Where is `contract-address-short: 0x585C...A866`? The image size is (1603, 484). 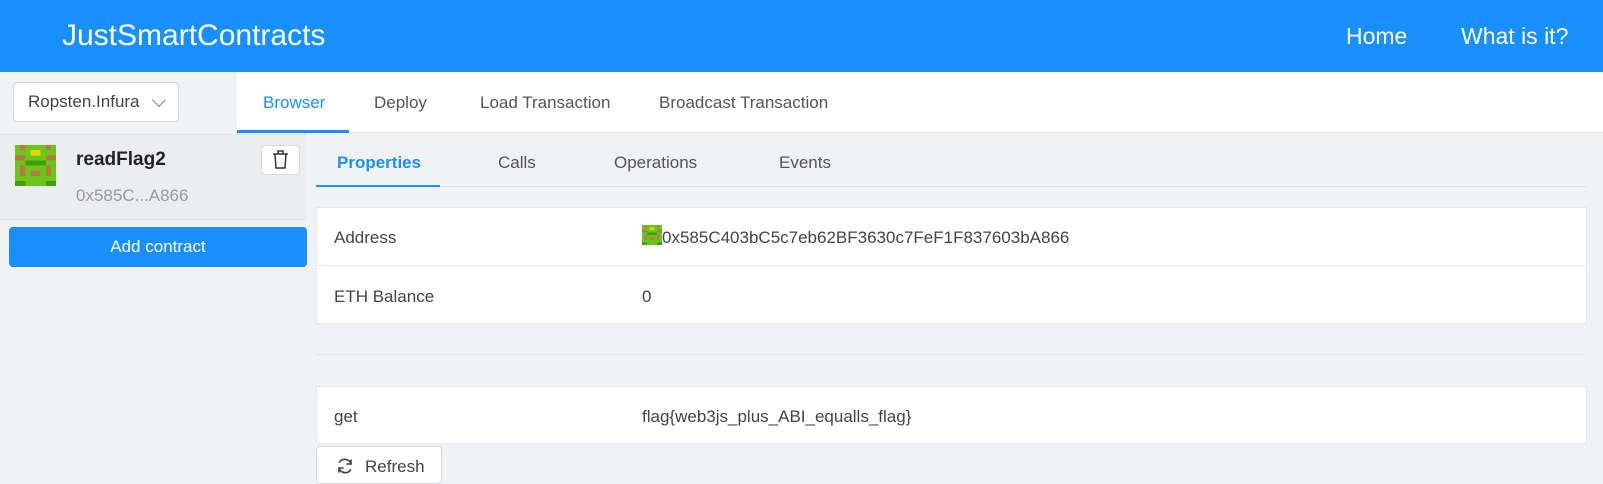
contract-address-short: 0x585C...A866 is located at coordinates (132, 195).